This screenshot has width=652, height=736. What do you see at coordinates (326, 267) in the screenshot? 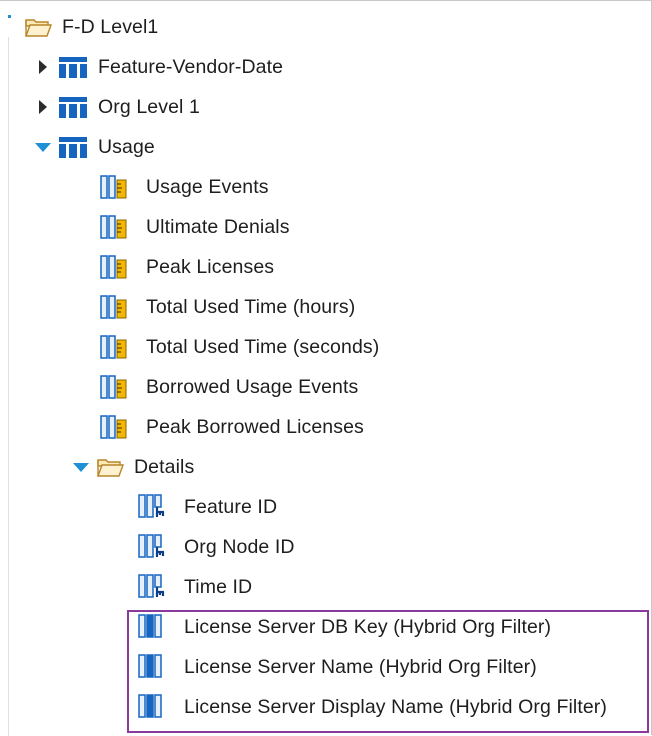
I see `tree-item-measure: Peak Licenses` at bounding box center [326, 267].